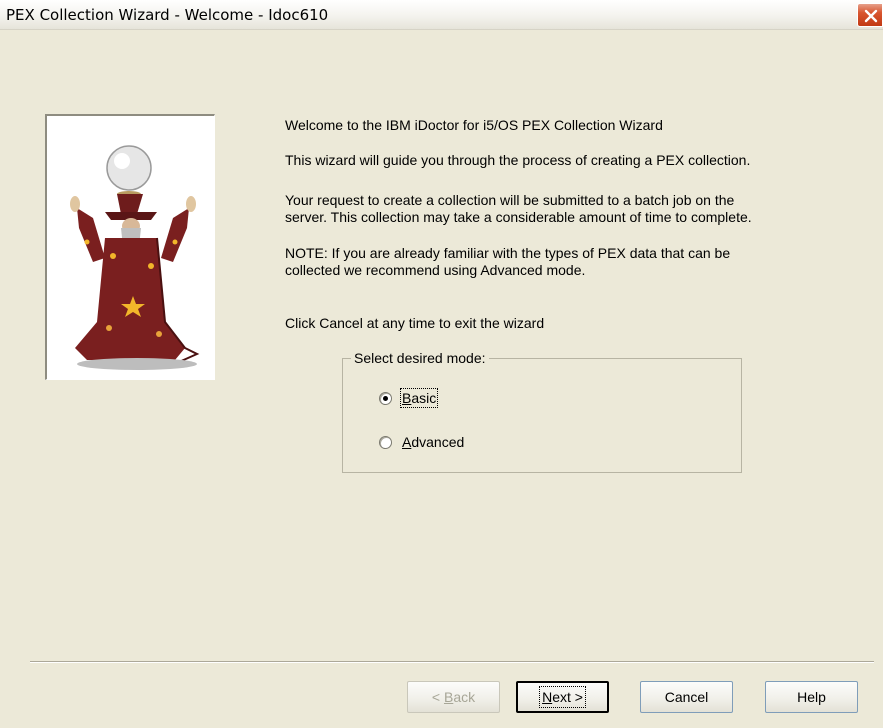 The width and height of the screenshot is (883, 728). Describe the element at coordinates (135, 257) in the screenshot. I see `wizard-icon` at that location.